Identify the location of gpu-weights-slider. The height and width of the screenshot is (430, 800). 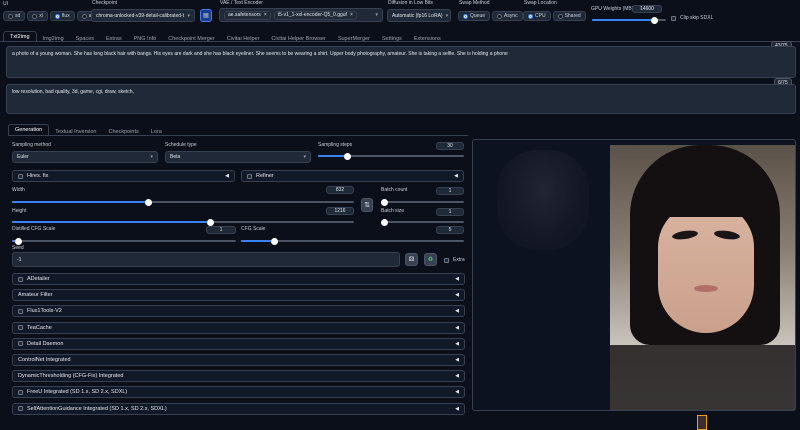
(629, 20).